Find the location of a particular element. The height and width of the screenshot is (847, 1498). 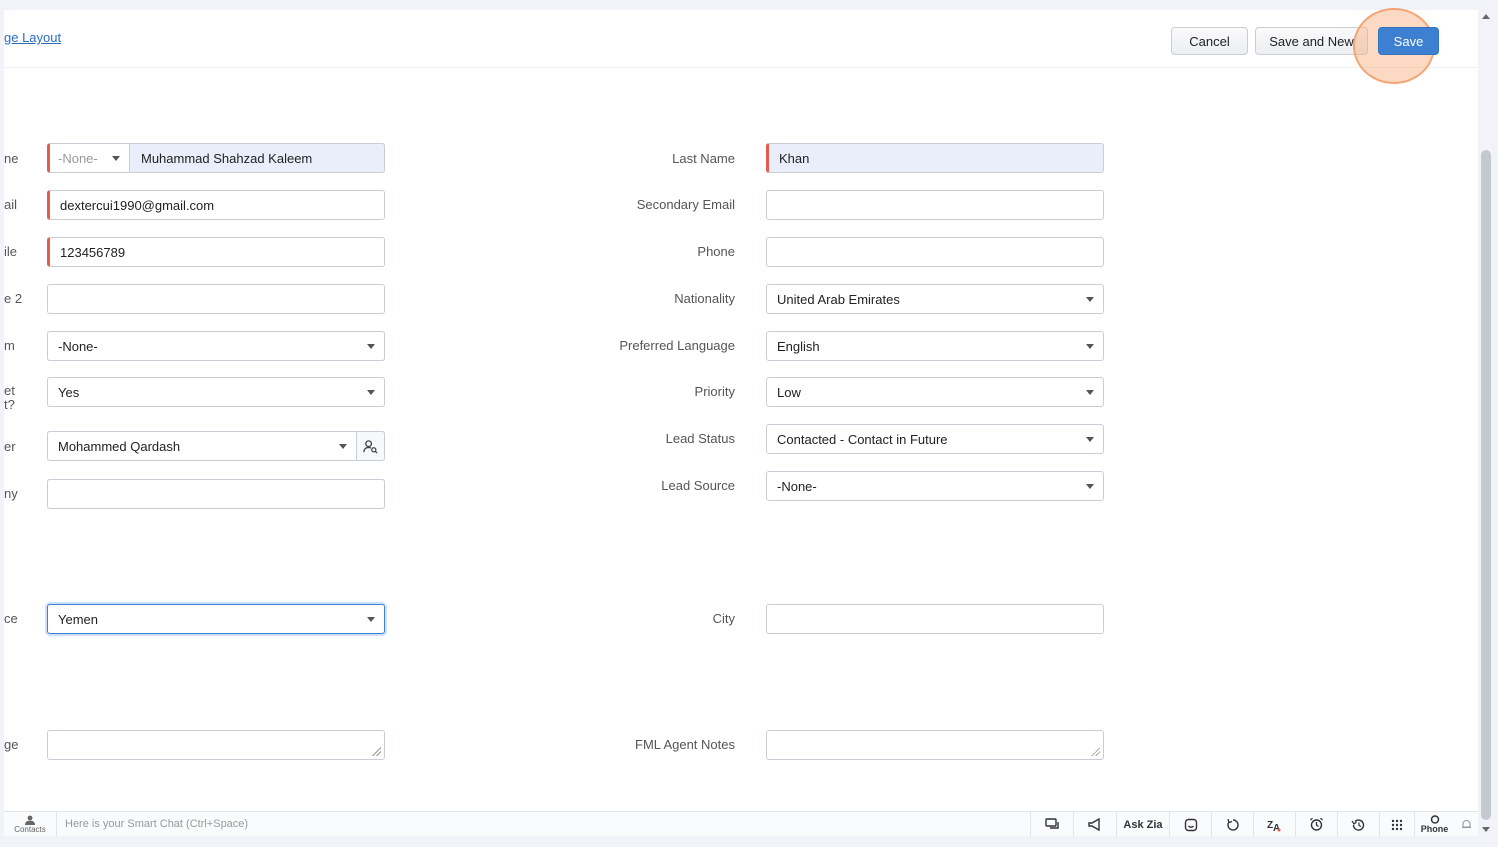

field-label-residence: ce is located at coordinates (11, 618).